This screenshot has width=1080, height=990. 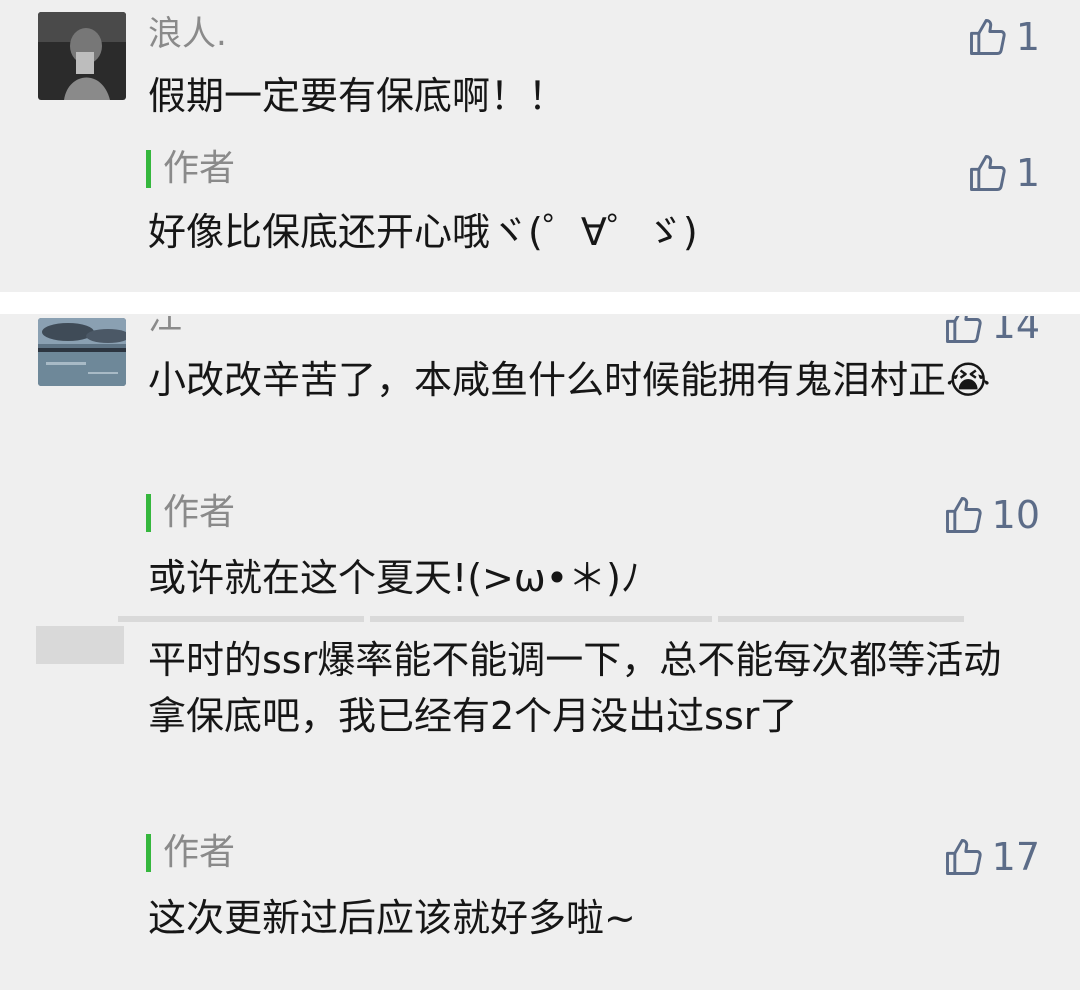 I want to click on author-reply-text: 这次更新过后应该就好多啦~, so click(x=392, y=918).